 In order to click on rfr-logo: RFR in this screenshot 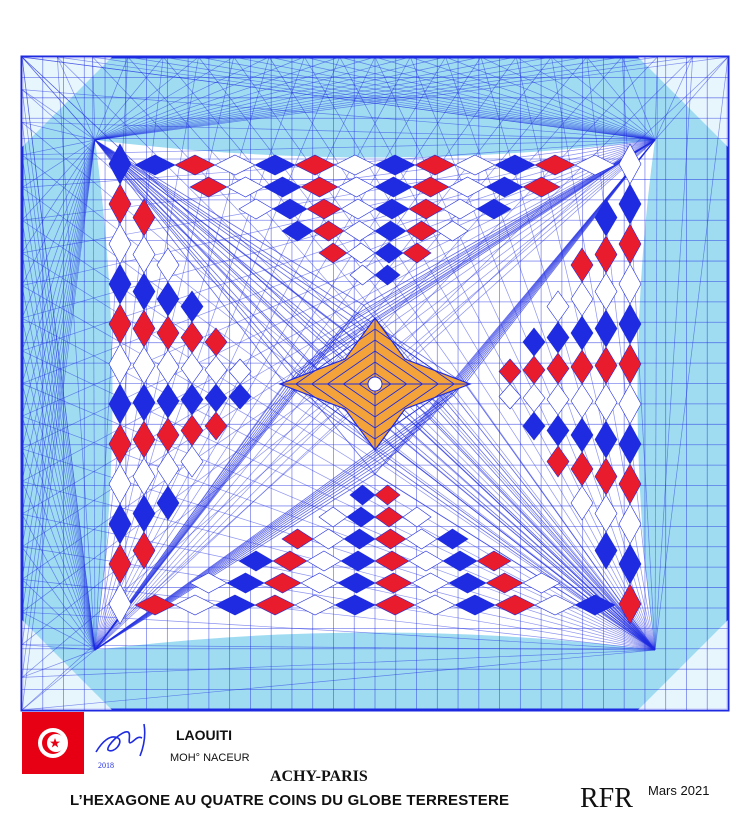, I will do `click(606, 798)`.